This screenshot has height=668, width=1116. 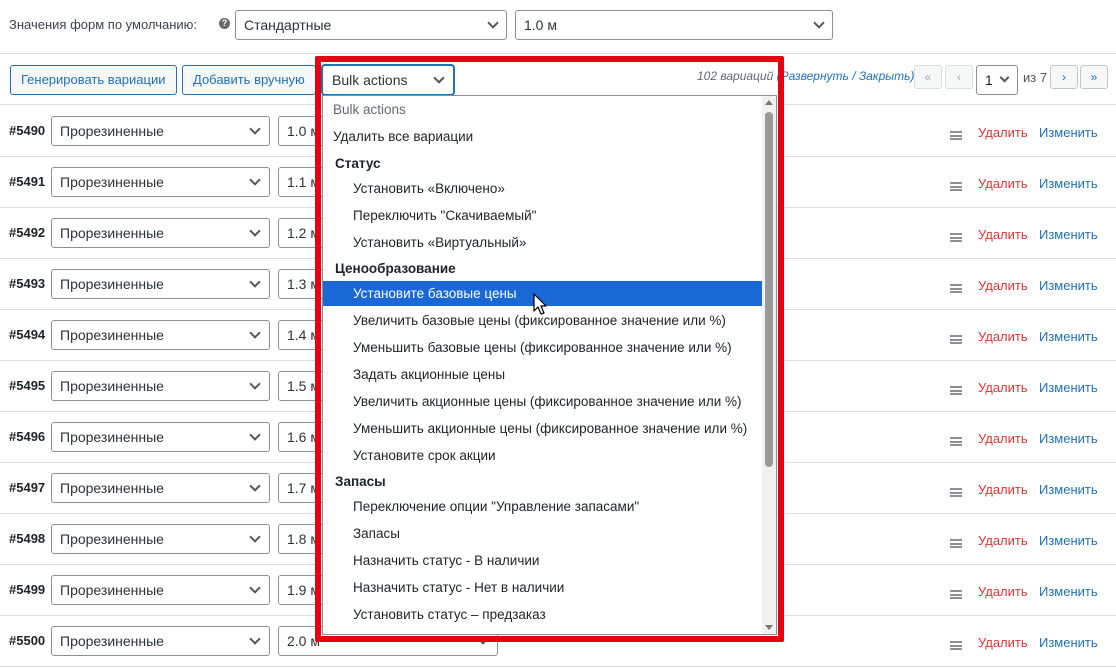 What do you see at coordinates (27, 589) in the screenshot?
I see `variation-id: #5499` at bounding box center [27, 589].